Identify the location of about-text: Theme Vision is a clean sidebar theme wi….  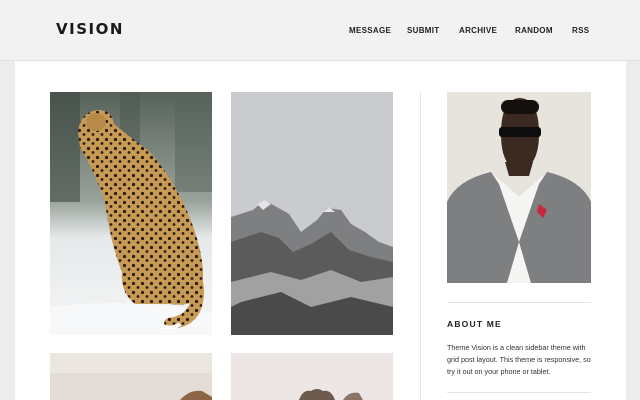
(519, 359).